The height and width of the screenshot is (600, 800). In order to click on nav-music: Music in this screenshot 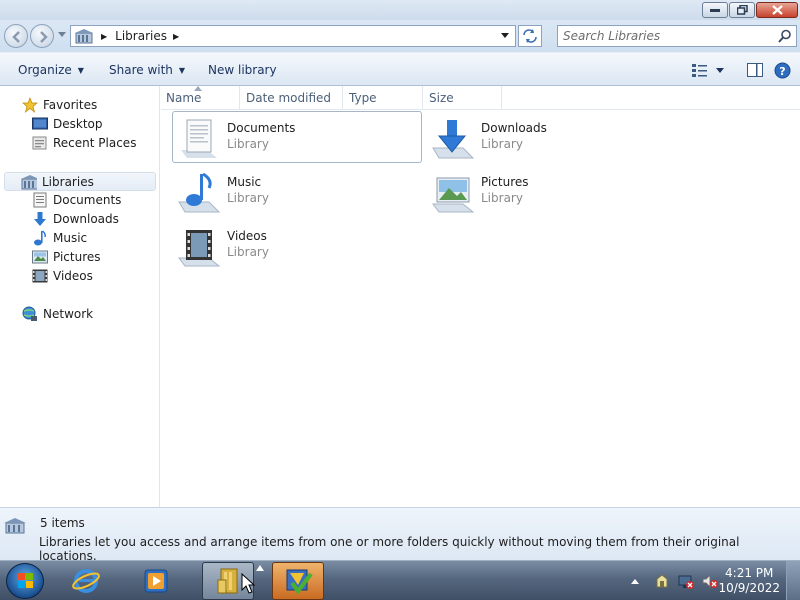, I will do `click(59, 238)`.